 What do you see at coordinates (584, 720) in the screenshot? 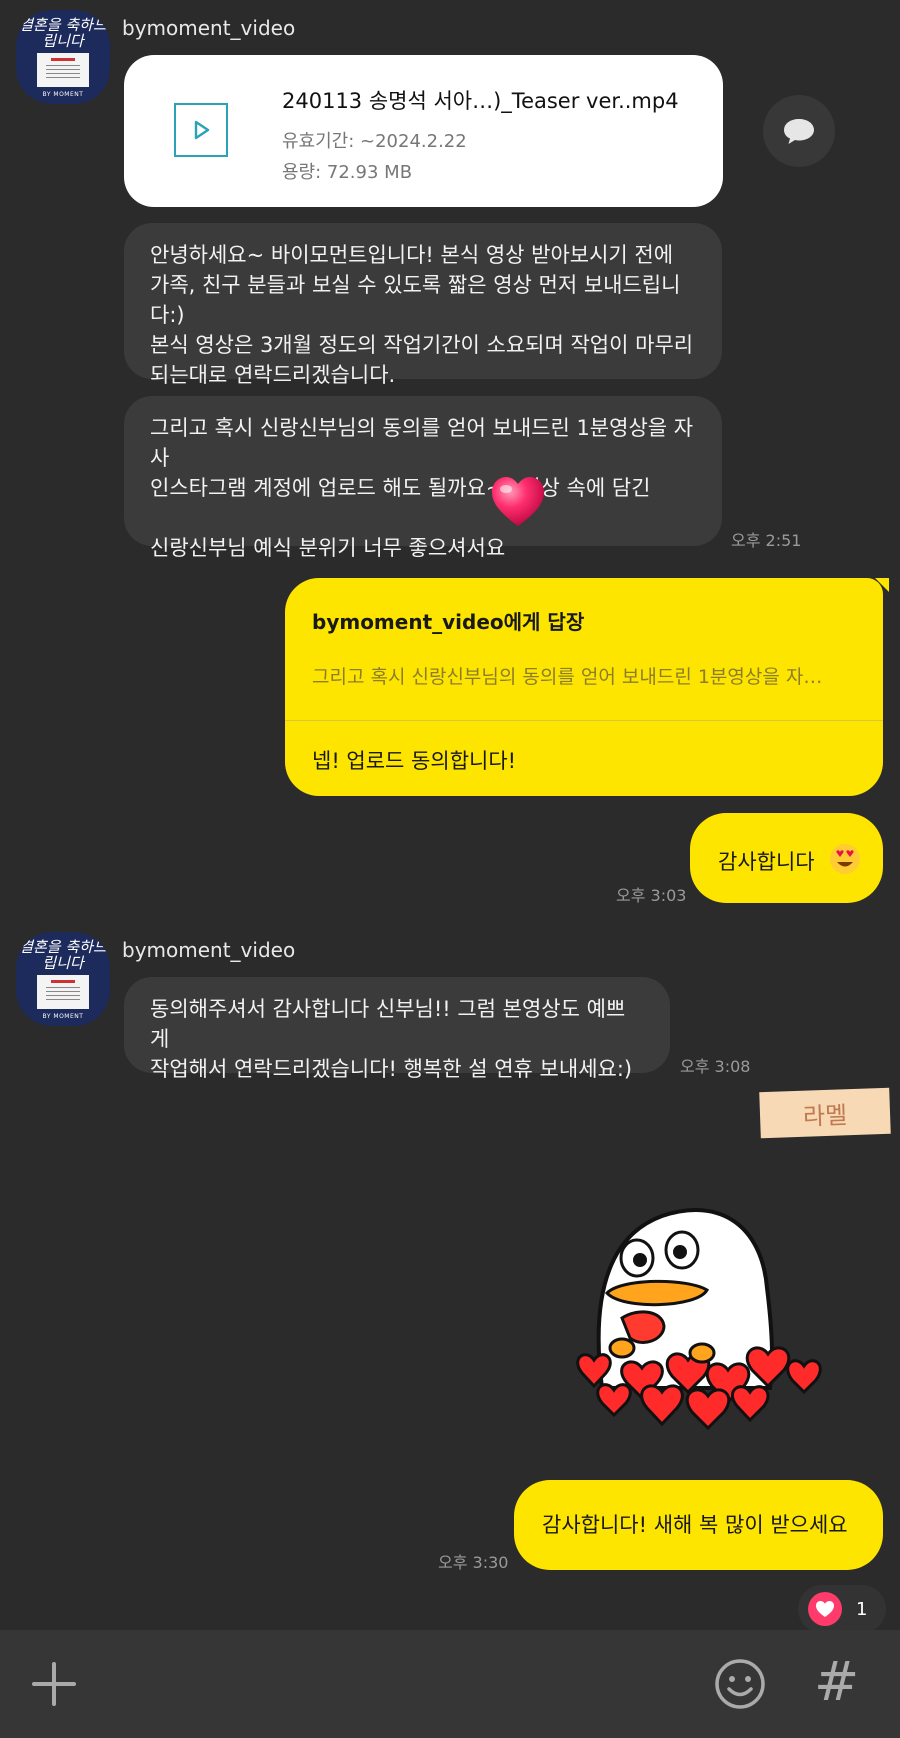
I see `reply-divider` at bounding box center [584, 720].